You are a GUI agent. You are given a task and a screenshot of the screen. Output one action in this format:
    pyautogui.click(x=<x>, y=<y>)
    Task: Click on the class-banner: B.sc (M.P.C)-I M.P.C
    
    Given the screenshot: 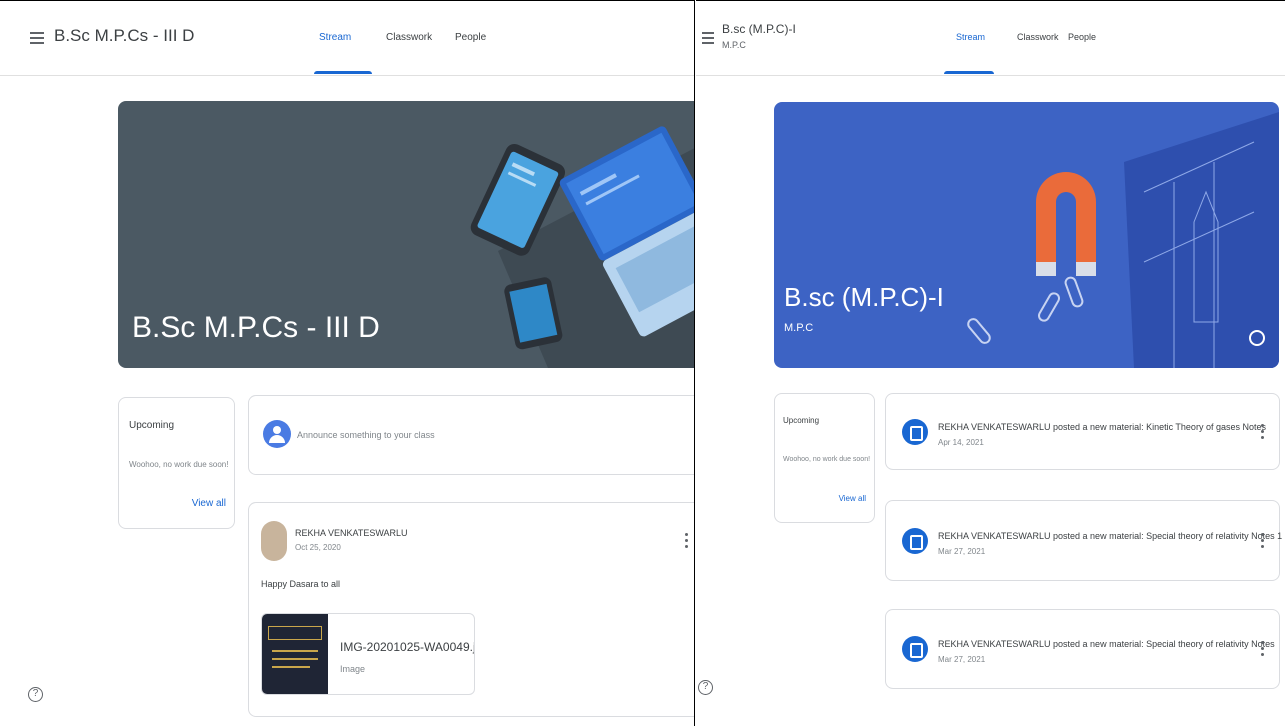 What is the action you would take?
    pyautogui.click(x=1026, y=235)
    